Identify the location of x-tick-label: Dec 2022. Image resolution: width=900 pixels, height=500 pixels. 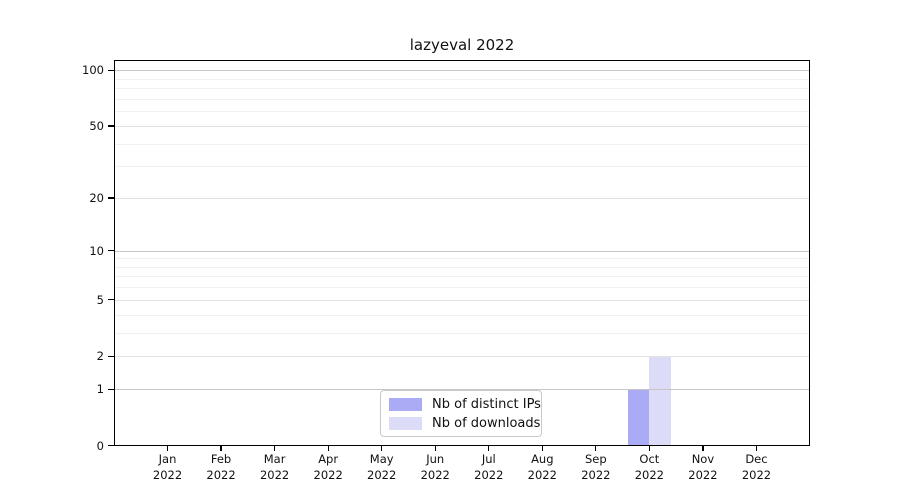
(756, 466).